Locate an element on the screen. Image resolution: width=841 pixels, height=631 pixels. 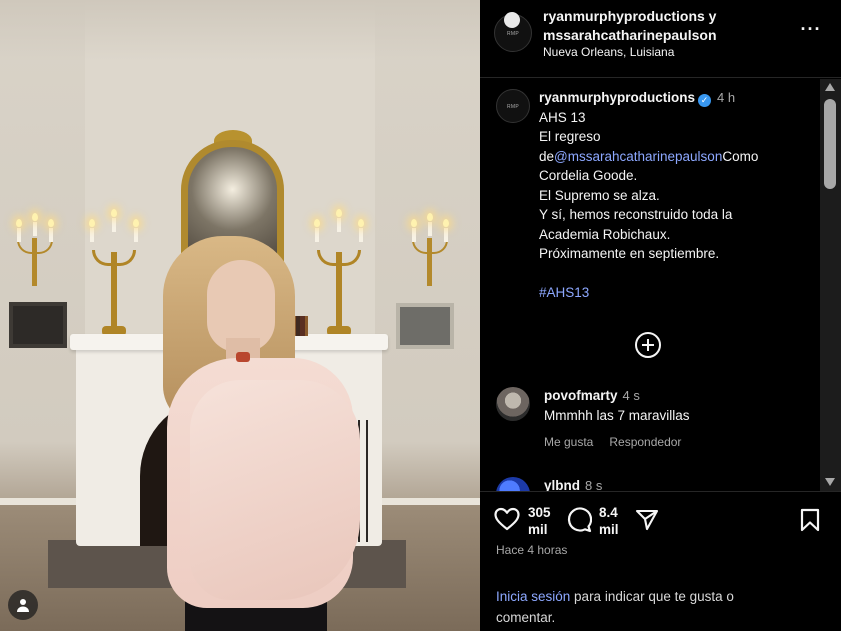
comment-button is located at coordinates (579, 522).